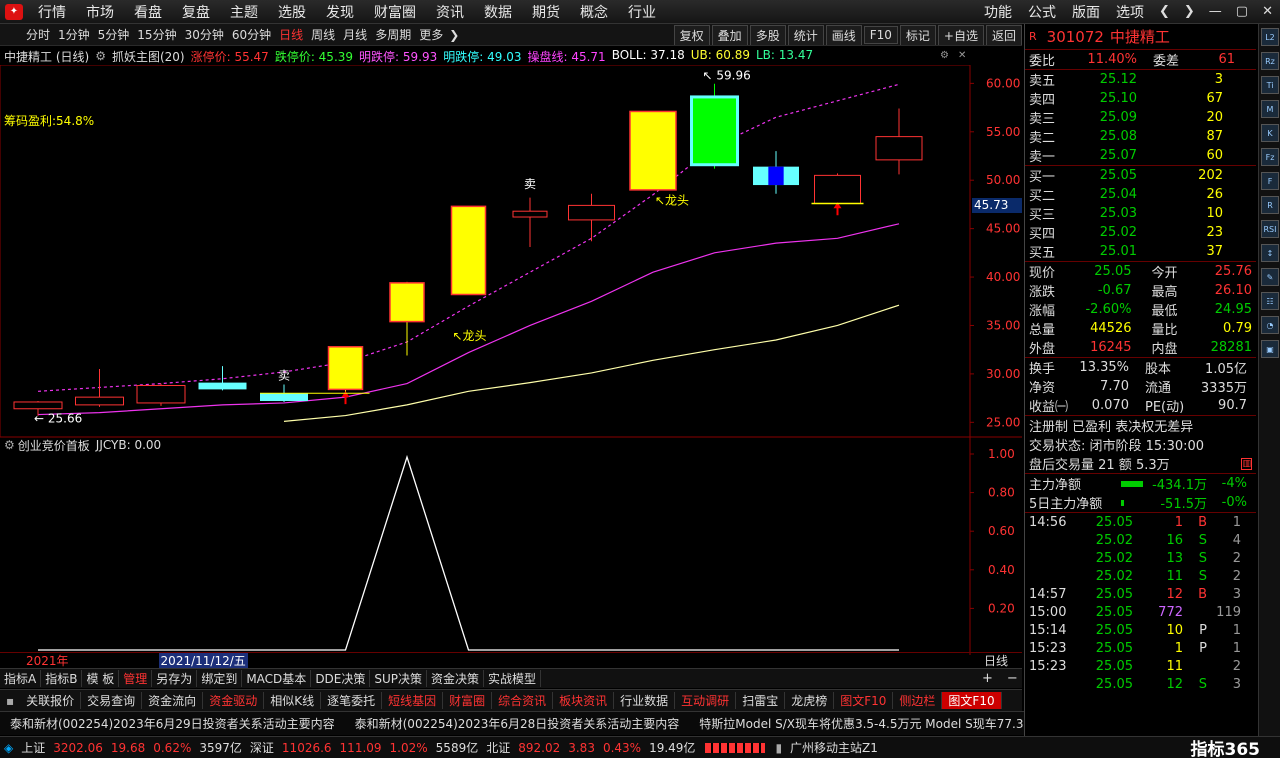 The image size is (1280, 758). What do you see at coordinates (355, 34) in the screenshot?
I see `period-tab: 月线` at bounding box center [355, 34].